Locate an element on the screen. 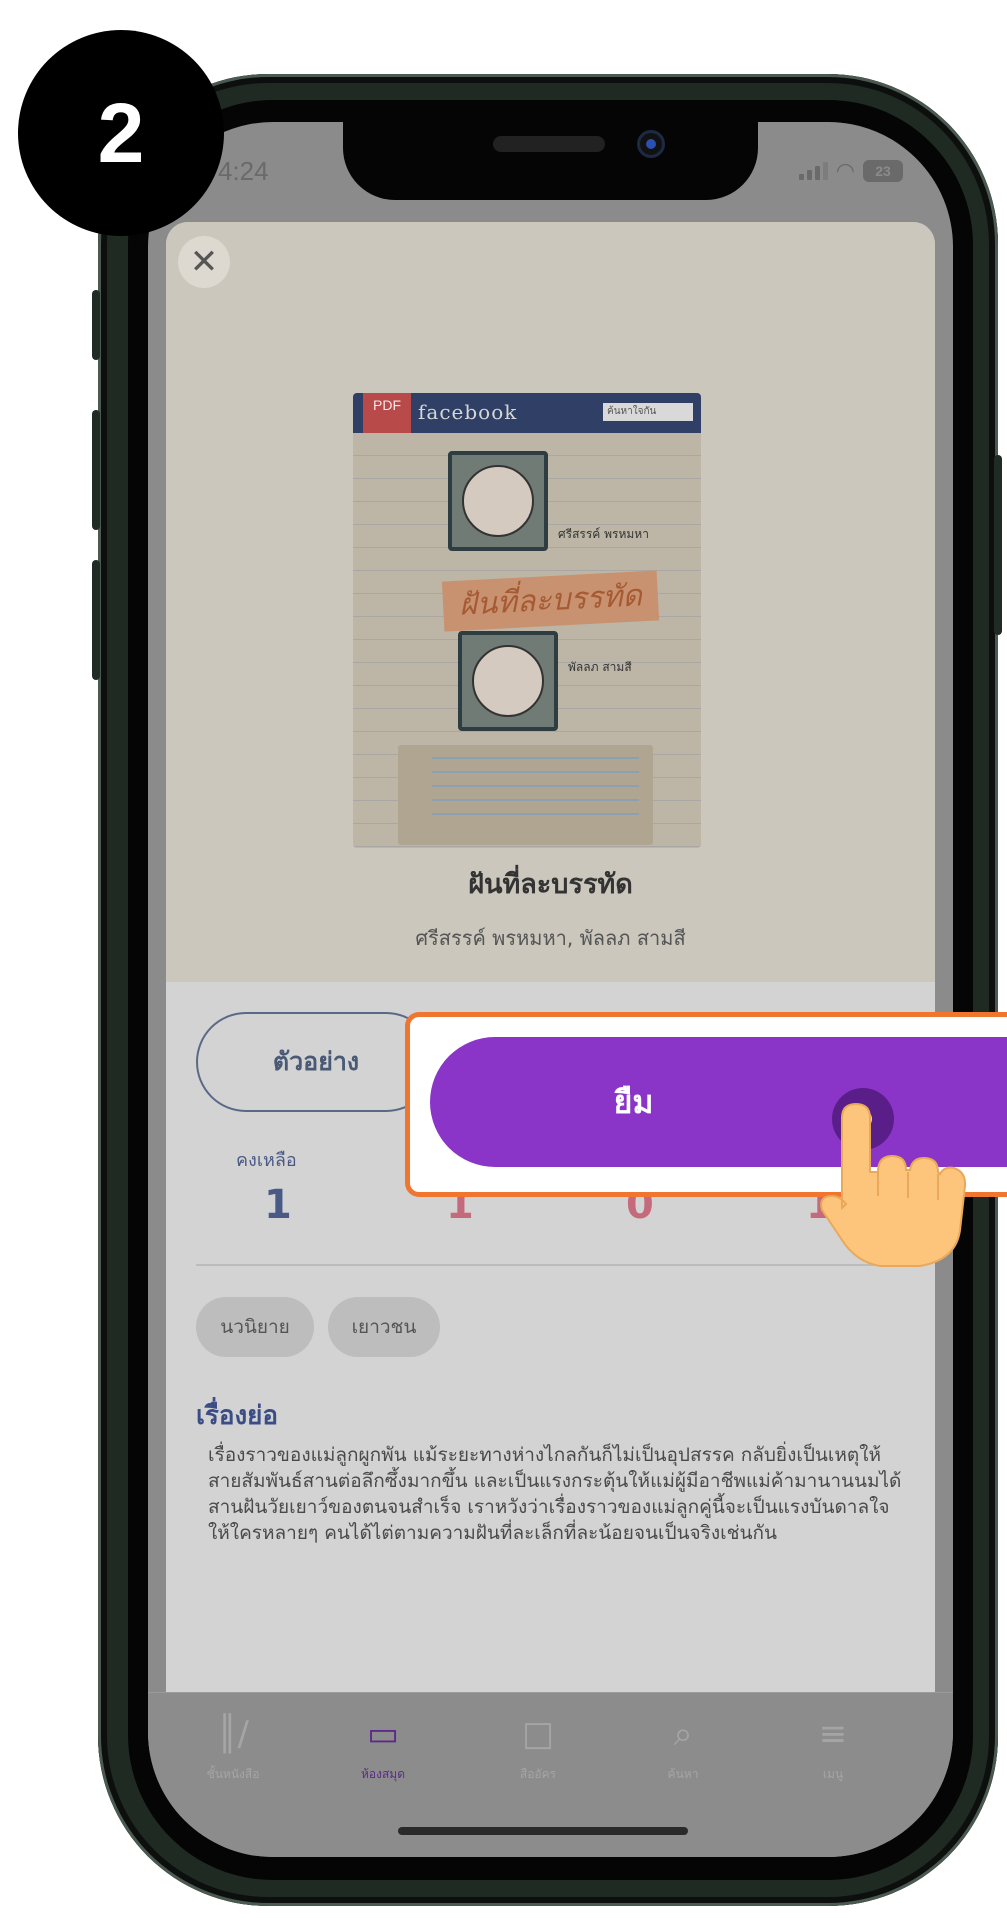 The width and height of the screenshot is (1007, 1918). tab-label: เมนู is located at coordinates (833, 1774).